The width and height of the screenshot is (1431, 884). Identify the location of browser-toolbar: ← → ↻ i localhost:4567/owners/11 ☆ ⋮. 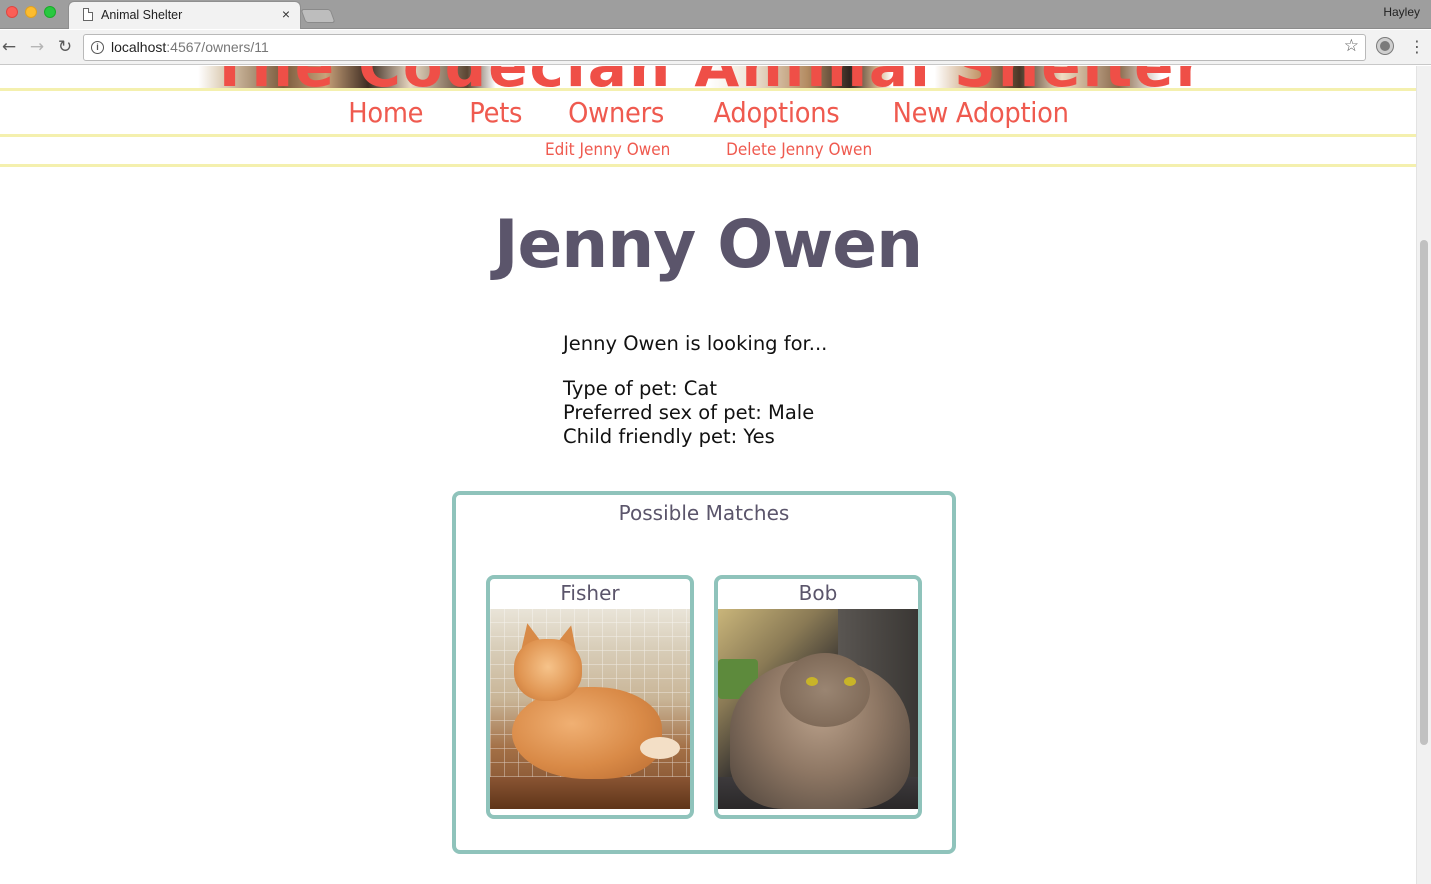
(715, 47).